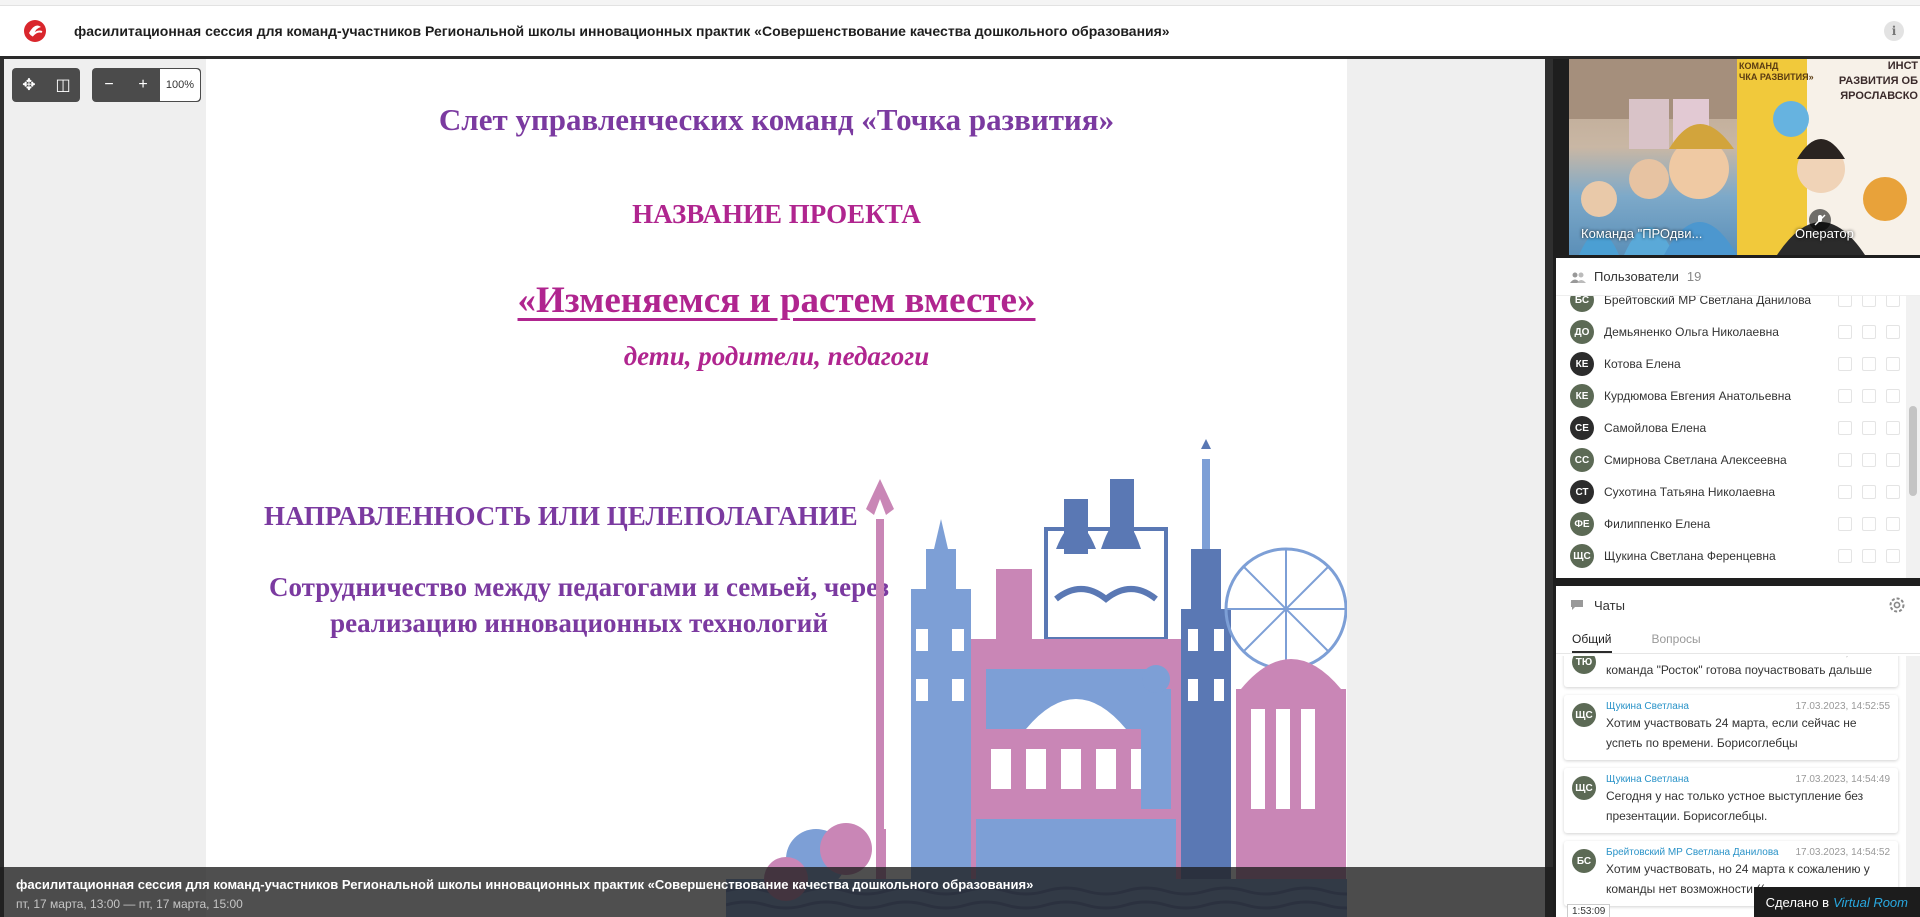 The width and height of the screenshot is (1920, 917). Describe the element at coordinates (35, 31) in the screenshot. I see `app-logo-icon` at that location.